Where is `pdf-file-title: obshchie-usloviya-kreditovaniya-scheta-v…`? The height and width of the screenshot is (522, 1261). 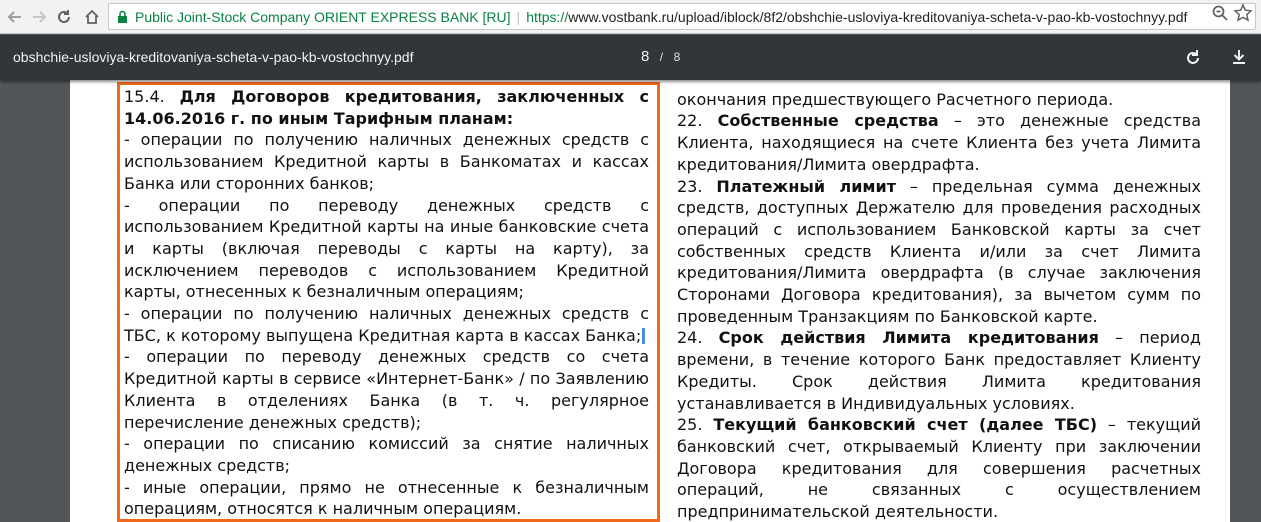
pdf-file-title: obshchie-usloviya-kreditovaniya-scheta-v… is located at coordinates (213, 57).